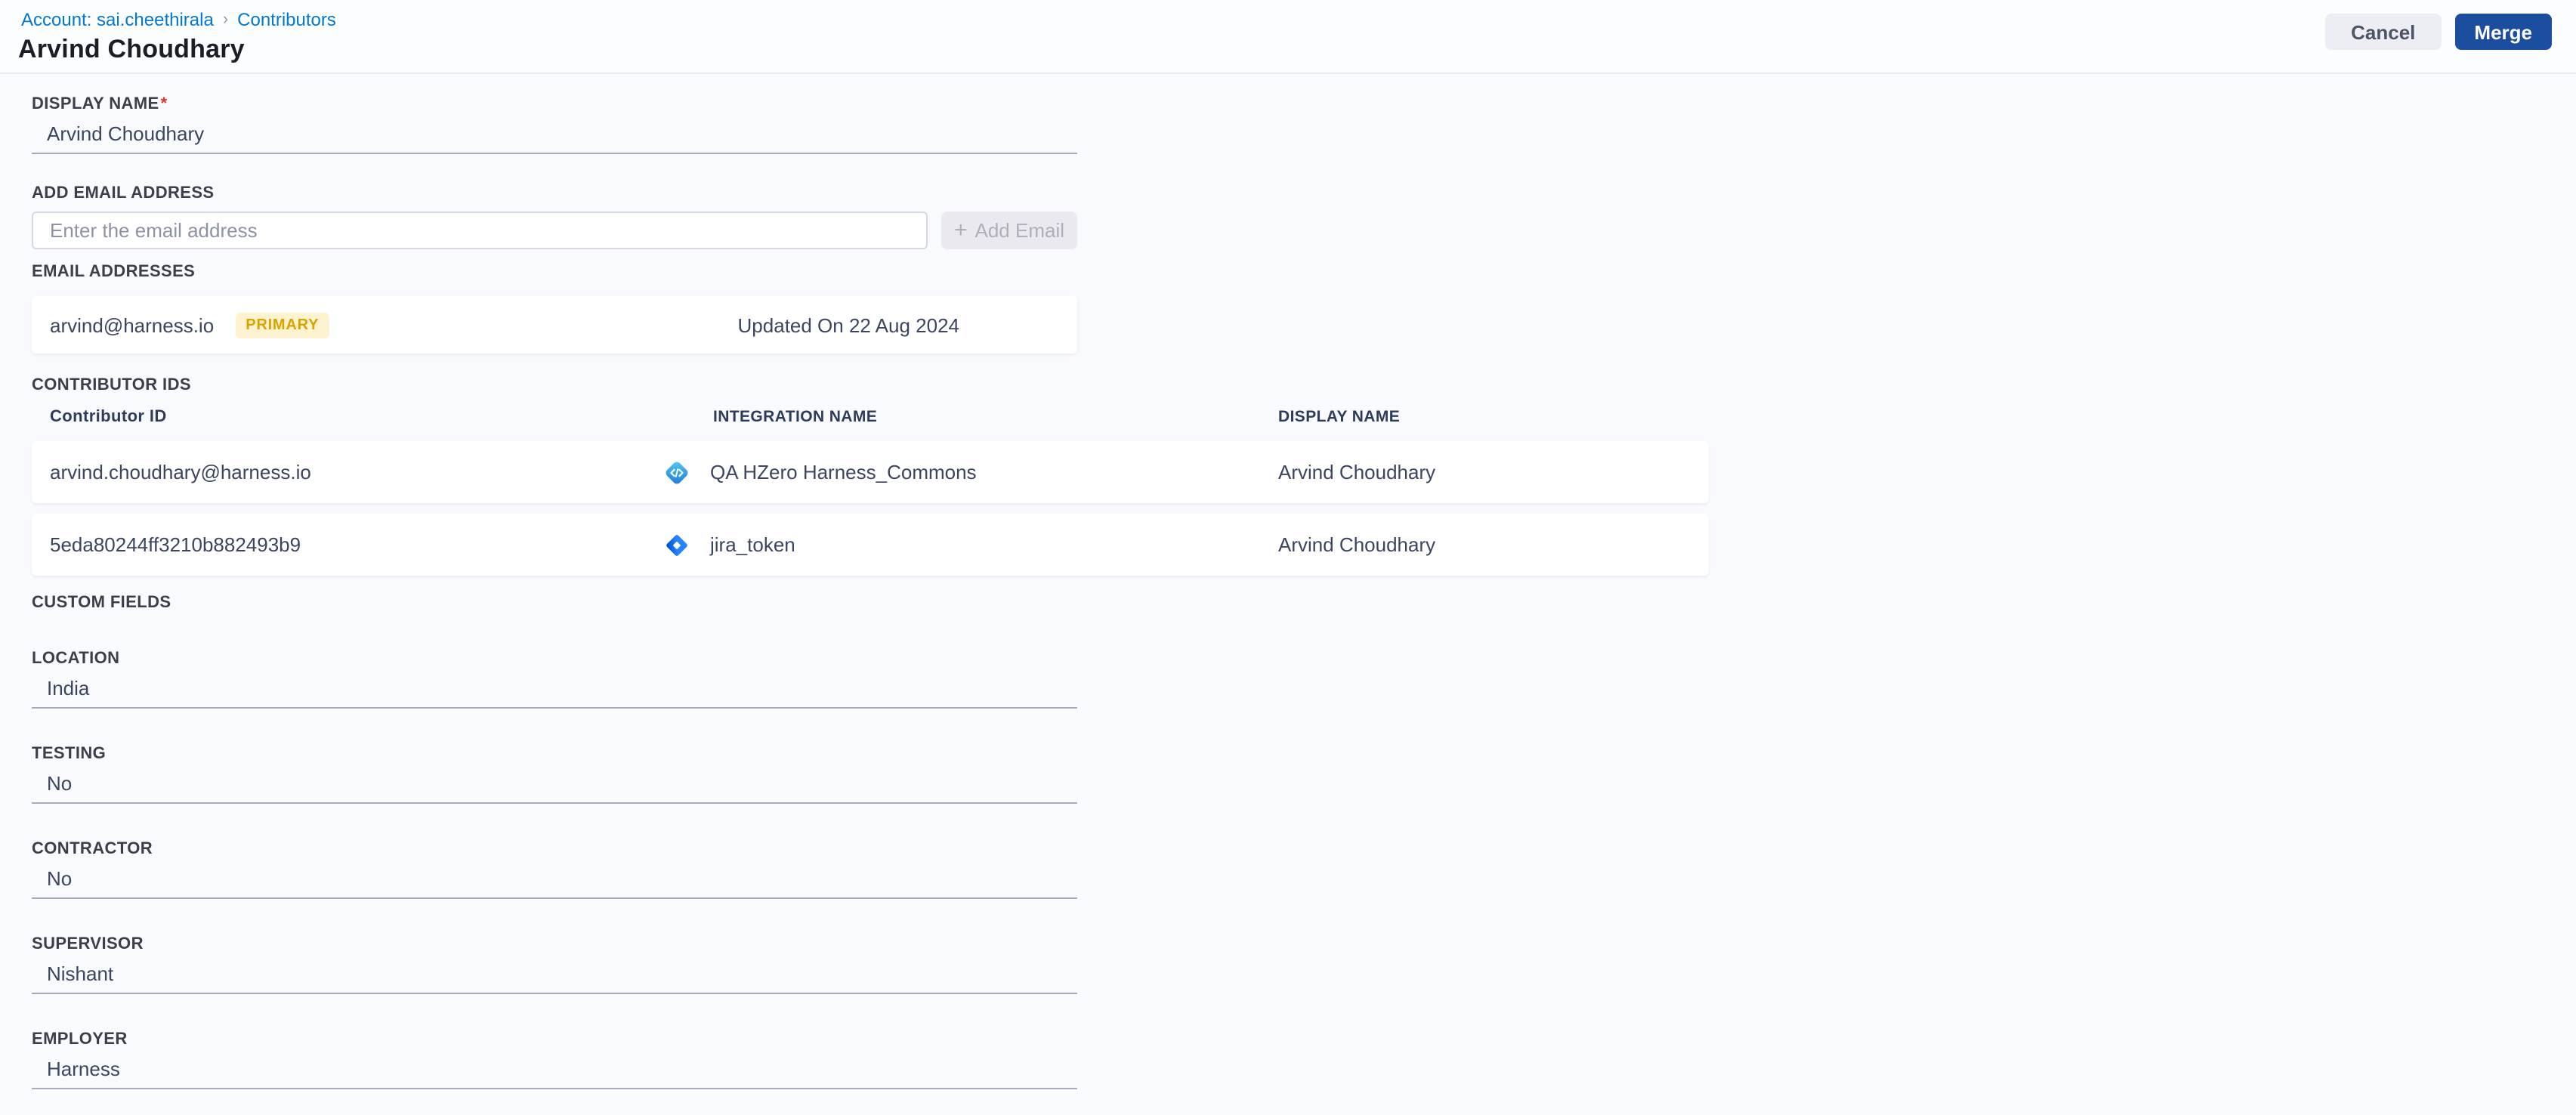  I want to click on location-input: India, so click(554, 690).